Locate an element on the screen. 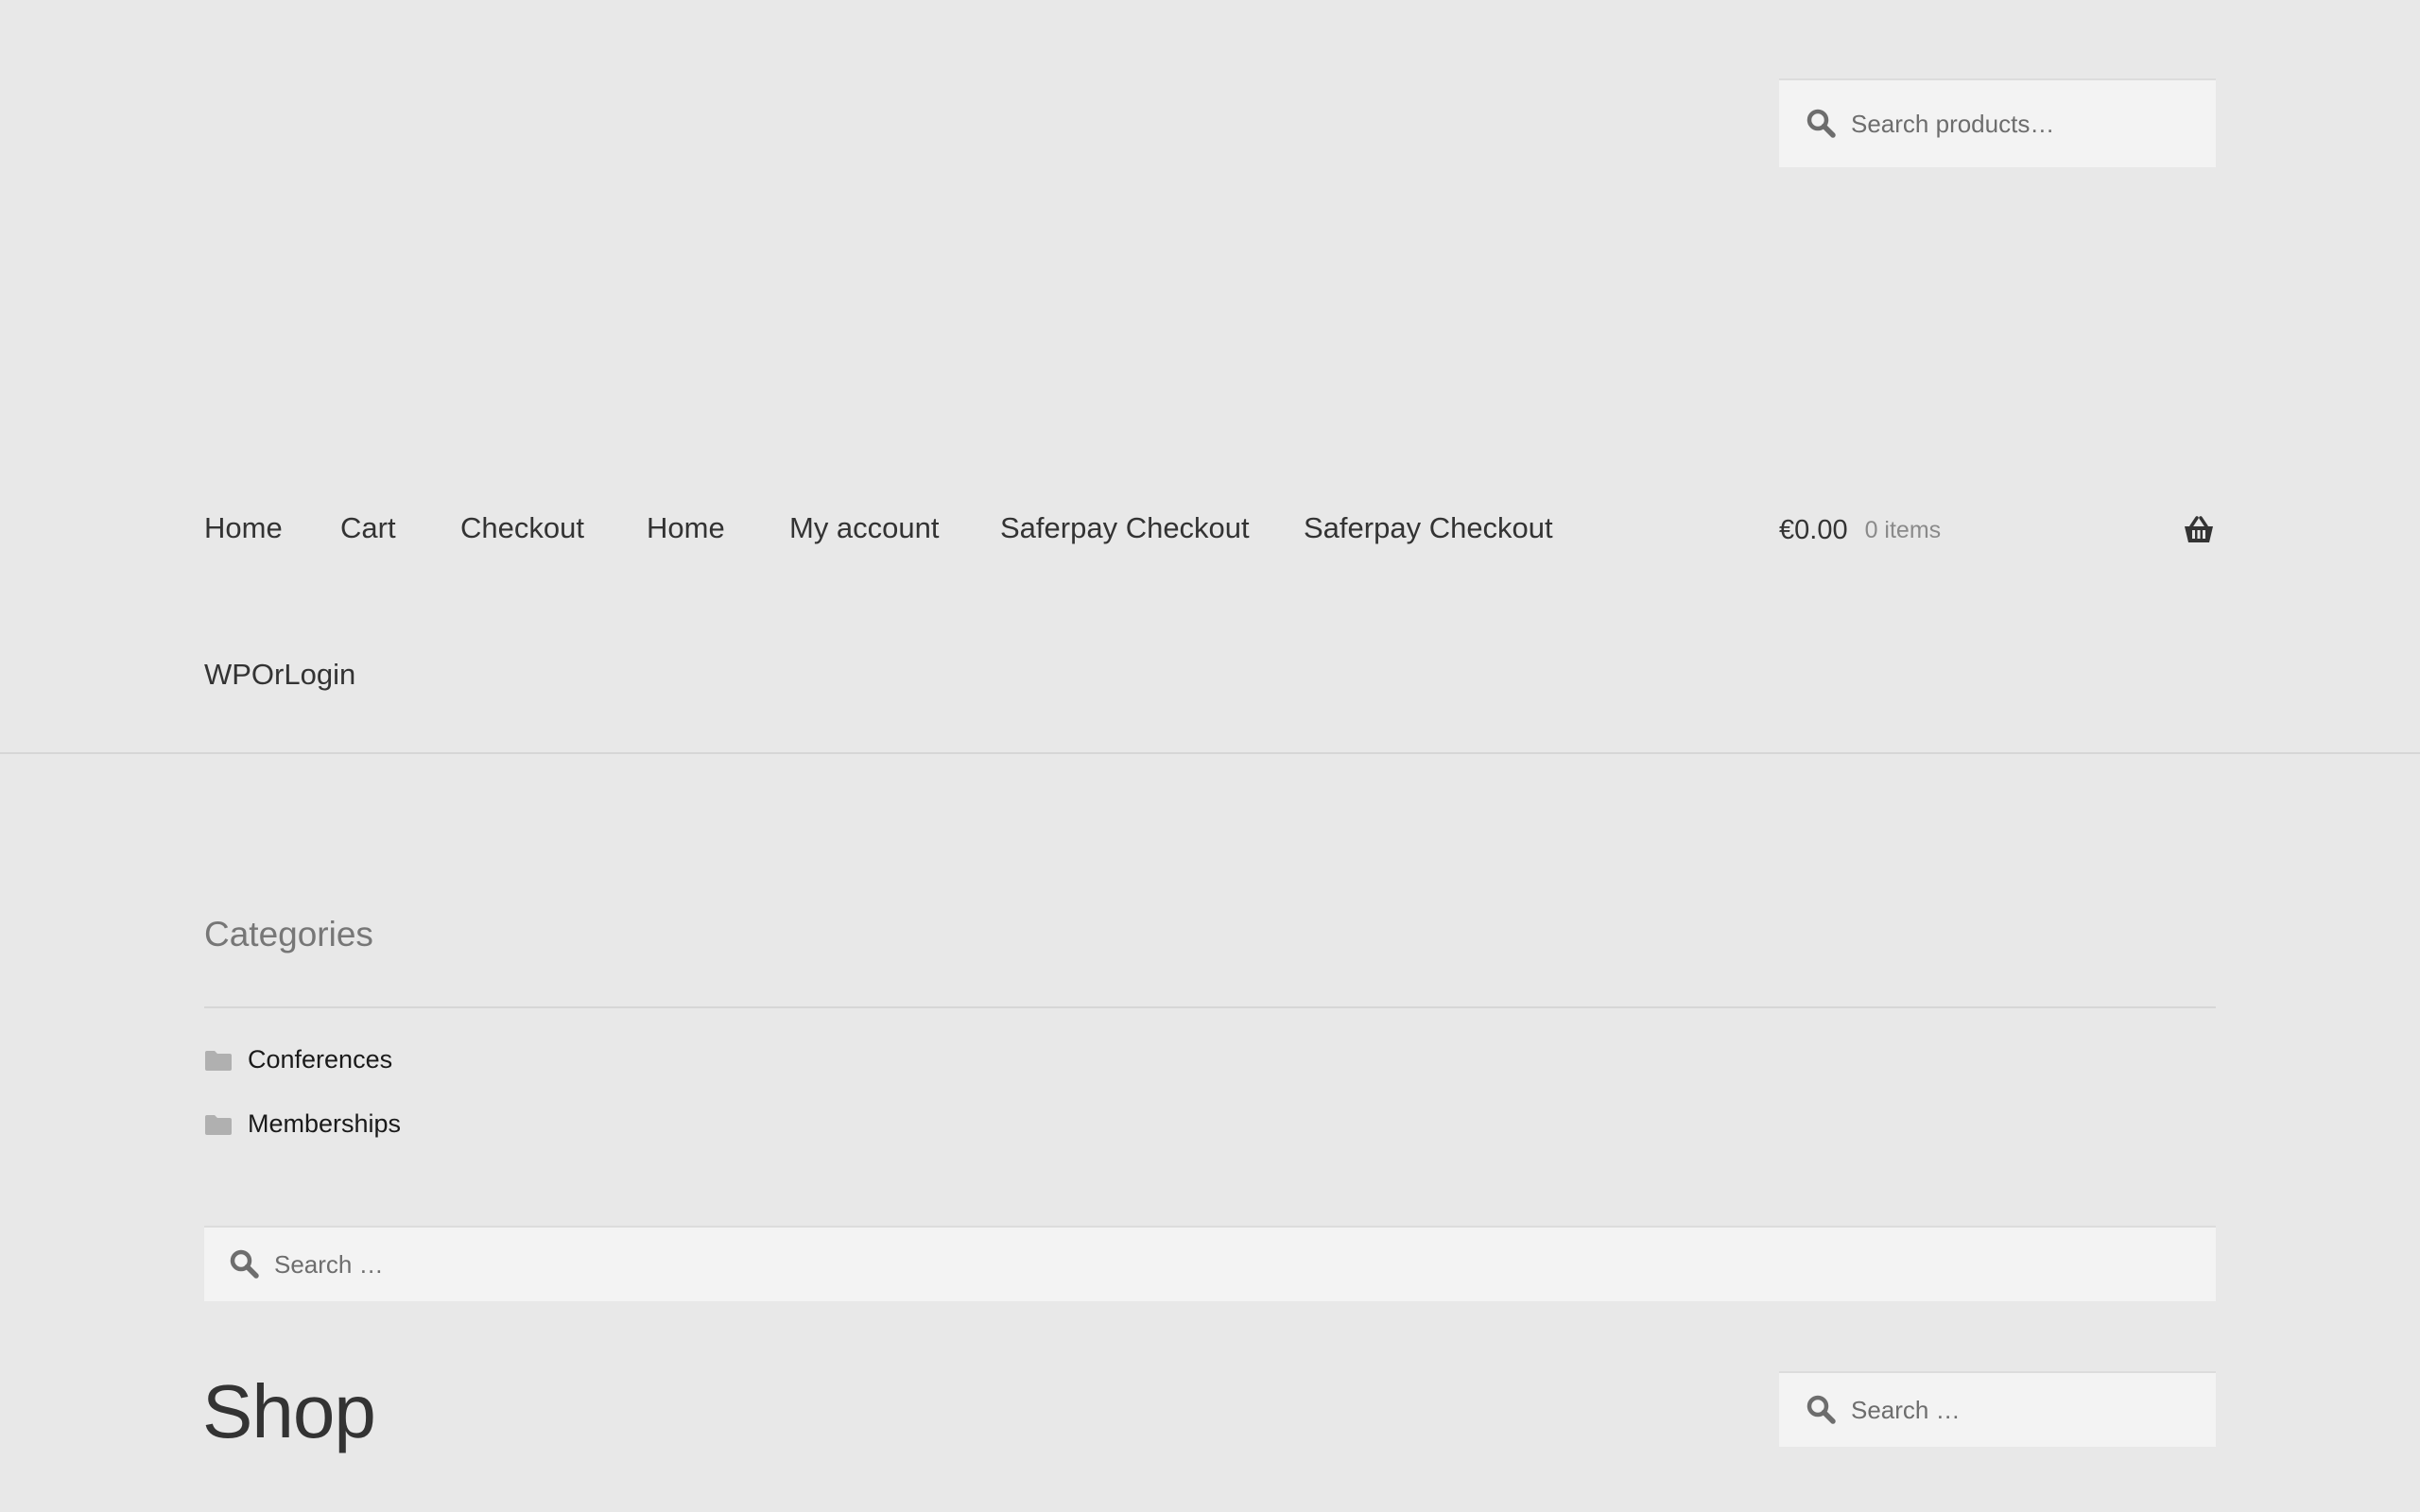 This screenshot has width=2420, height=1512. categories-title: Categories is located at coordinates (288, 934).